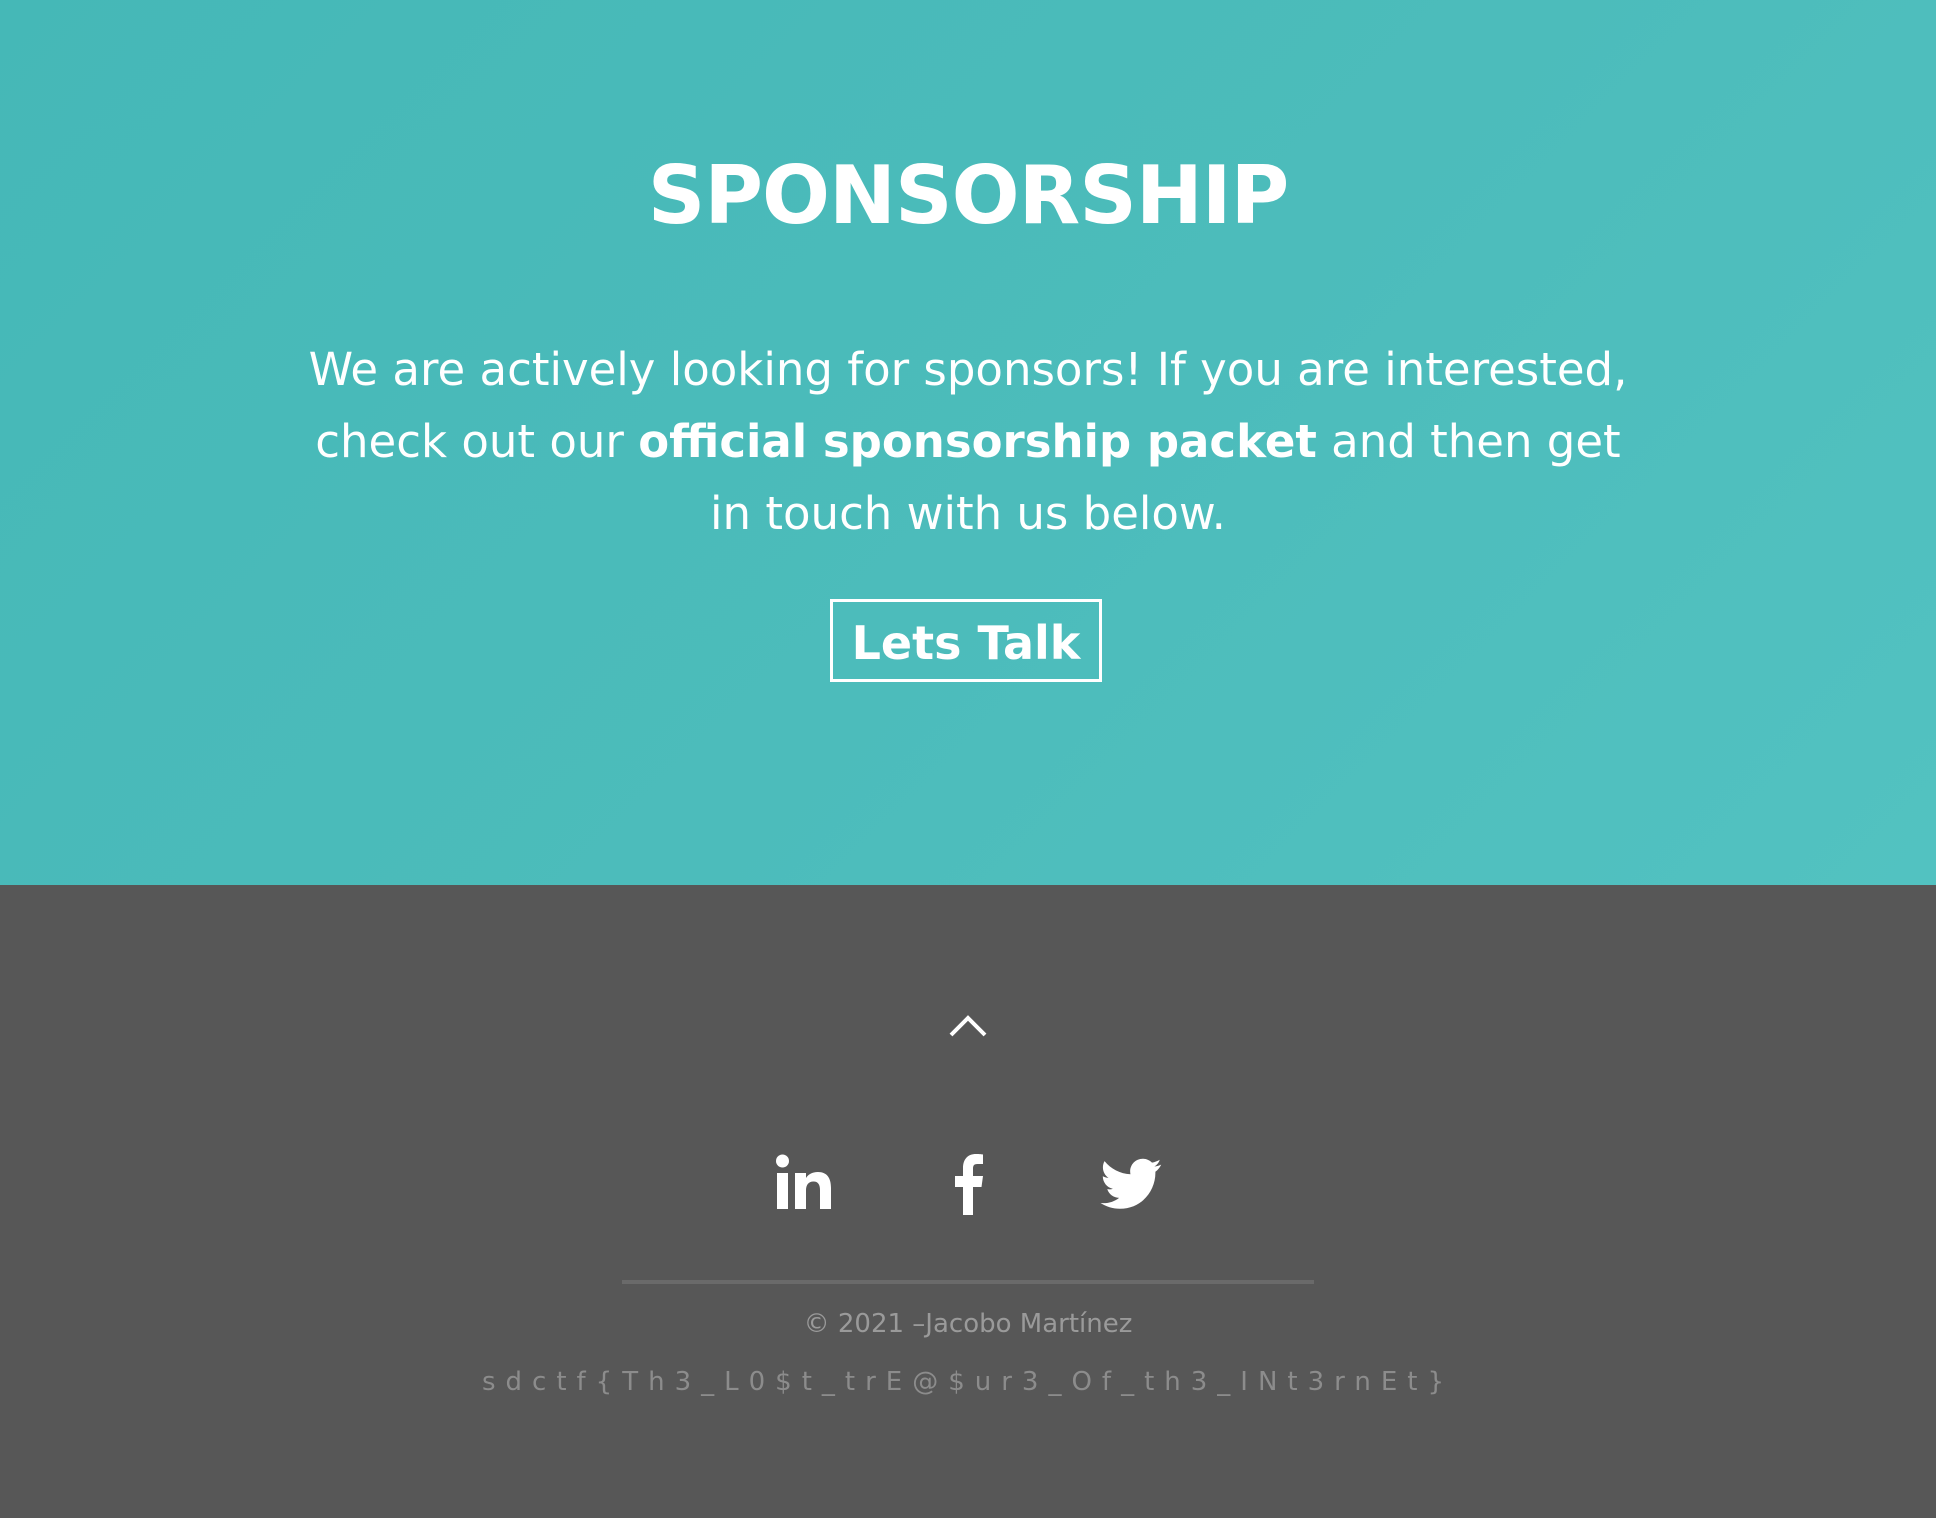  What do you see at coordinates (966, 640) in the screenshot?
I see `lets-talk-button: Lets Talk` at bounding box center [966, 640].